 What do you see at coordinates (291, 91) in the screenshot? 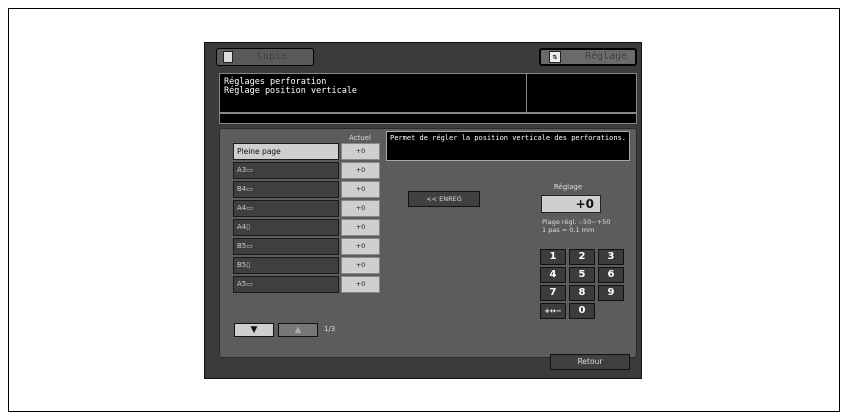
I see `header-subtitle: Réglage position verticale` at bounding box center [291, 91].